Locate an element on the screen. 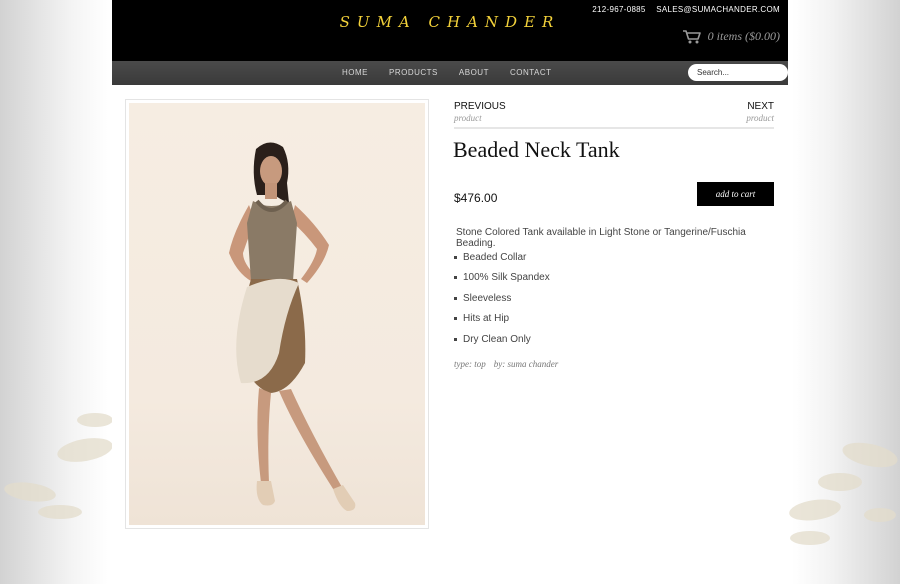  nav-products: PRODUCTS is located at coordinates (413, 73).